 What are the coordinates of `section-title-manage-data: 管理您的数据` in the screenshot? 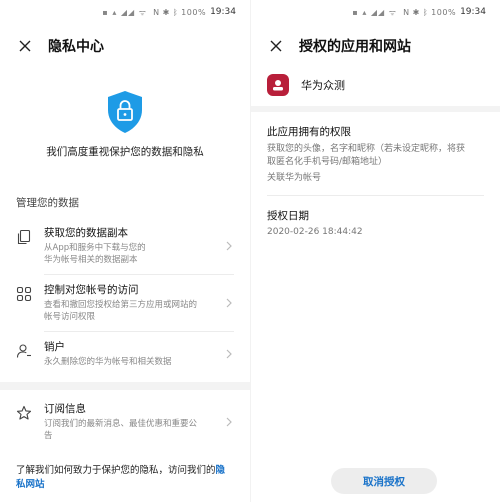 It's located at (47, 203).